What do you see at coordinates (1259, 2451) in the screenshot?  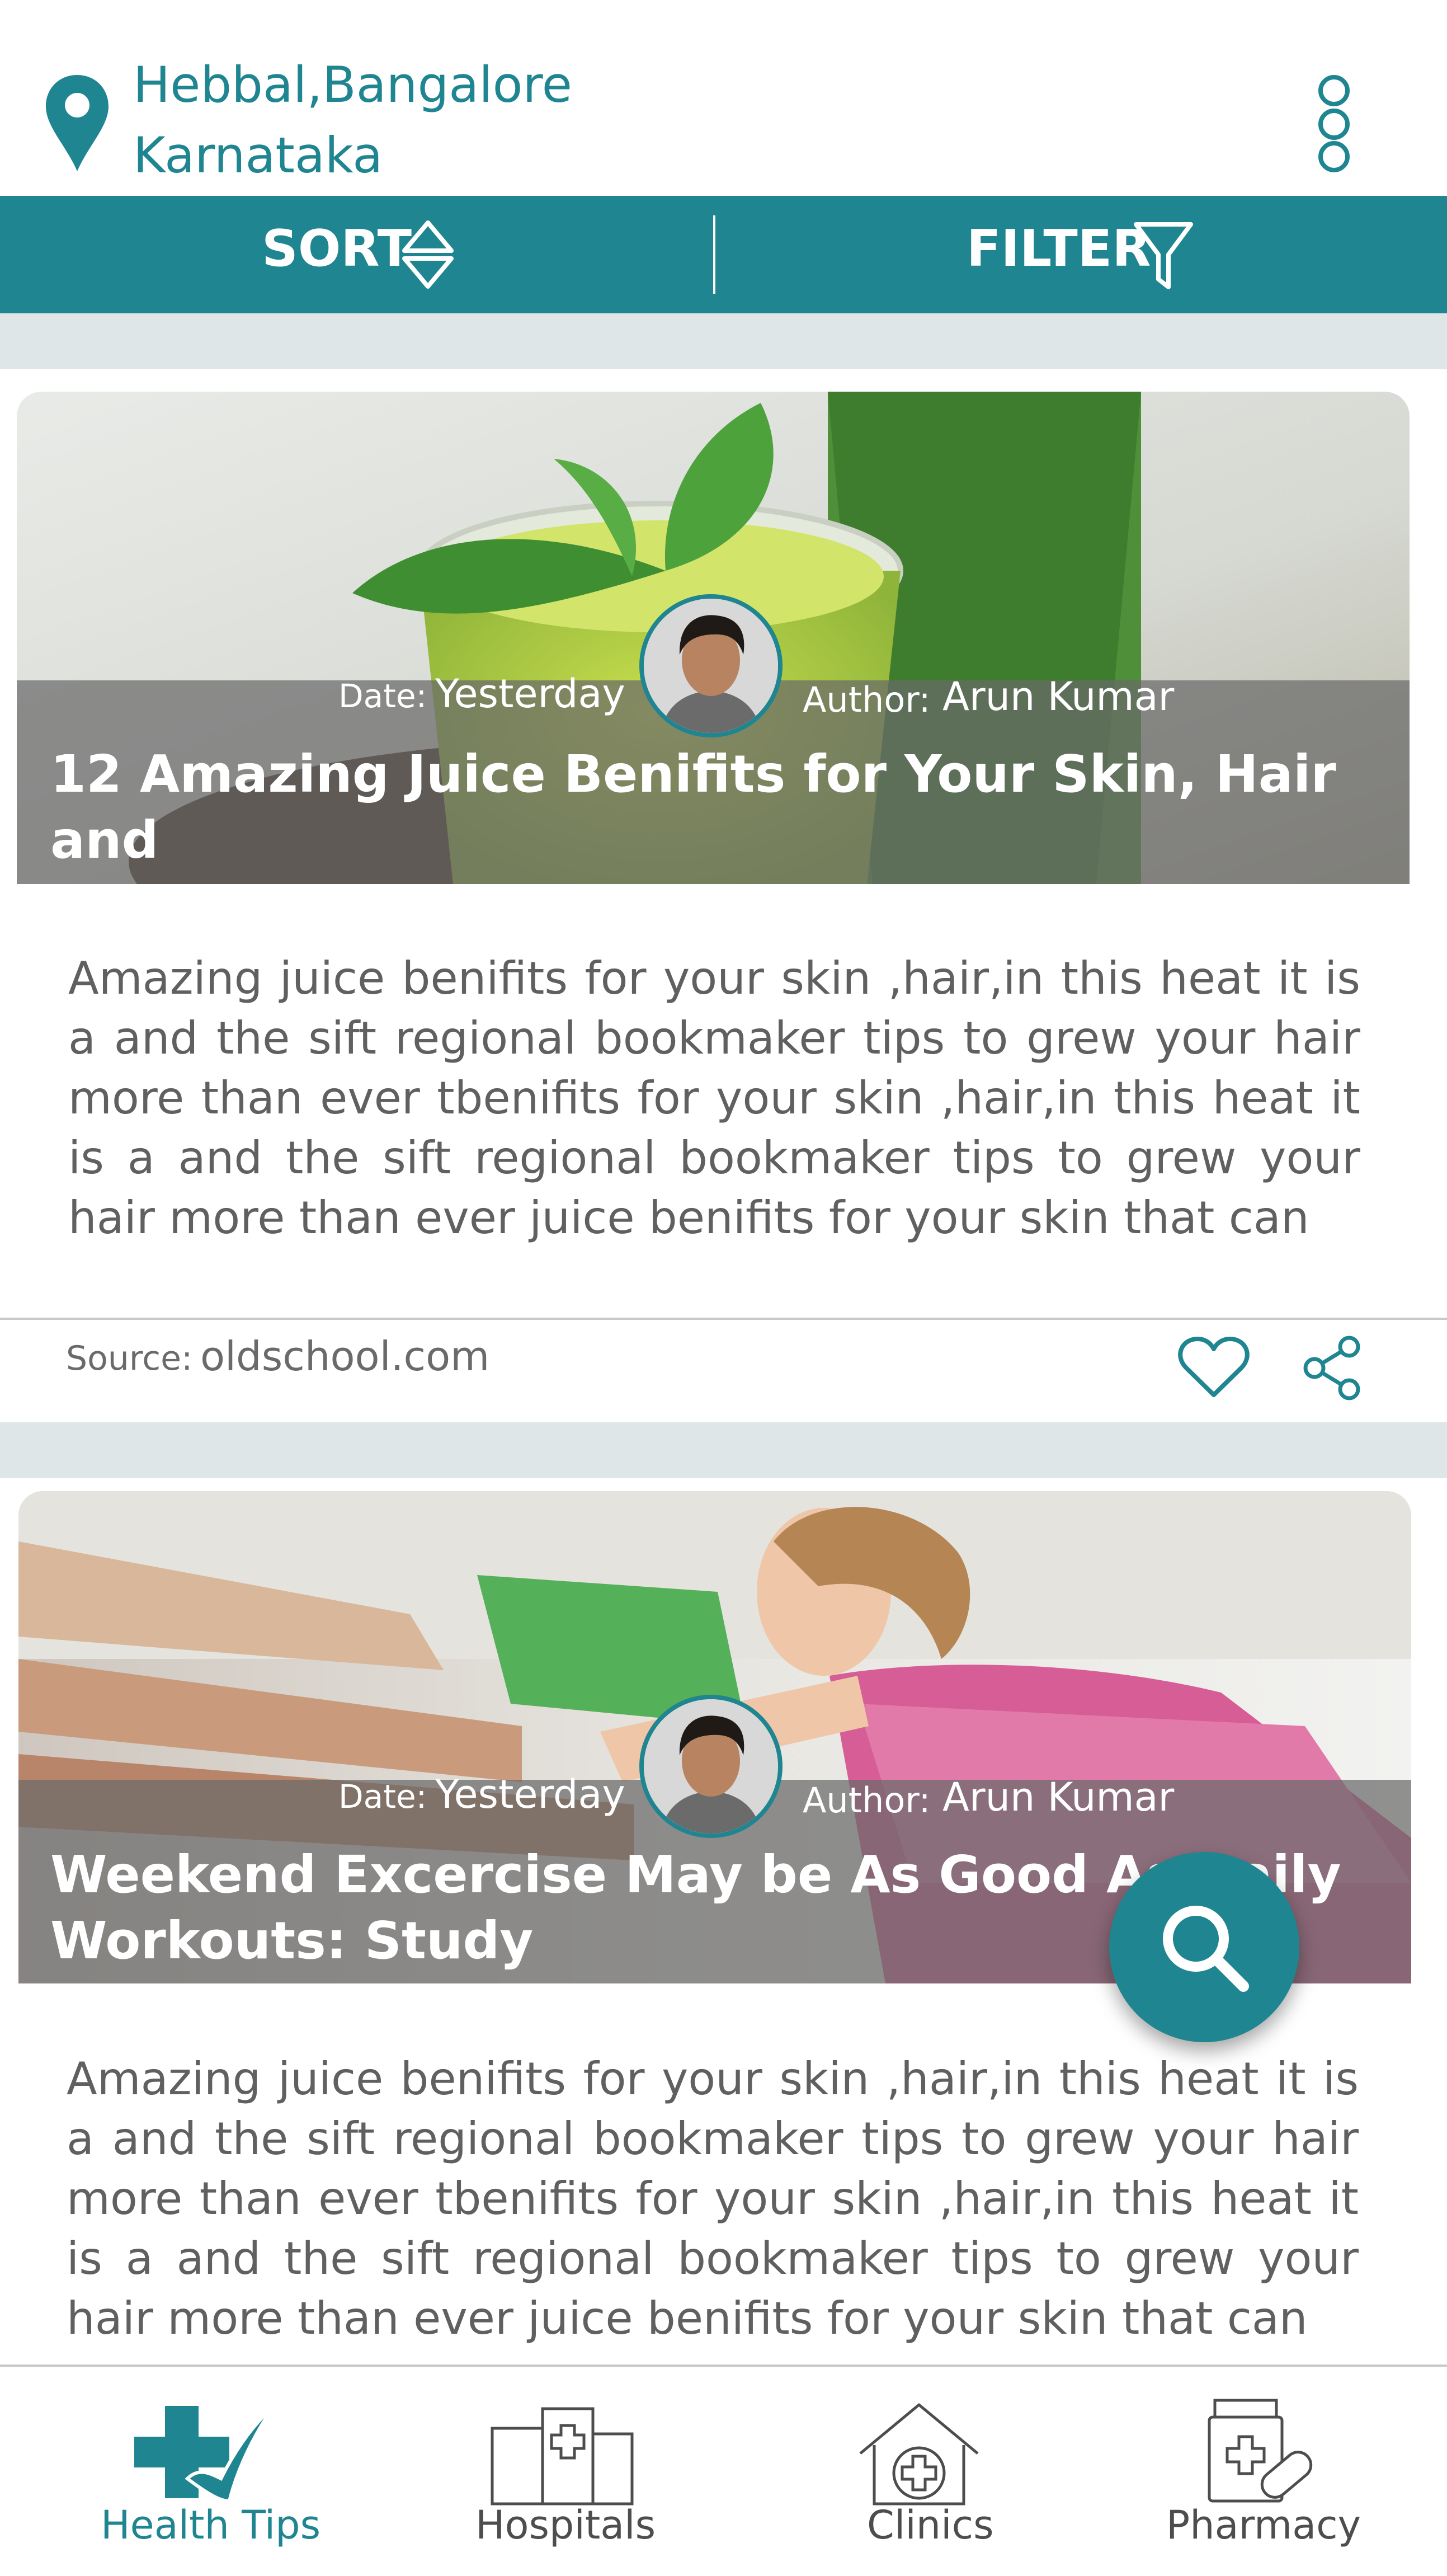 I see `pharmacy-icon` at bounding box center [1259, 2451].